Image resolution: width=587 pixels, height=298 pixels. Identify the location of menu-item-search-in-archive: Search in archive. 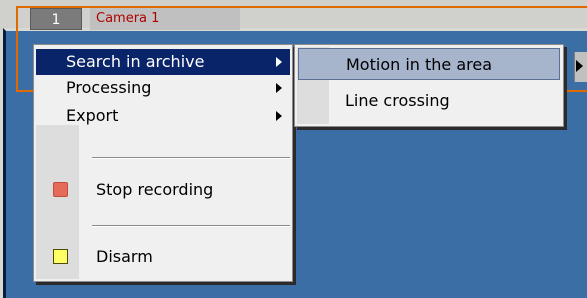
(163, 62).